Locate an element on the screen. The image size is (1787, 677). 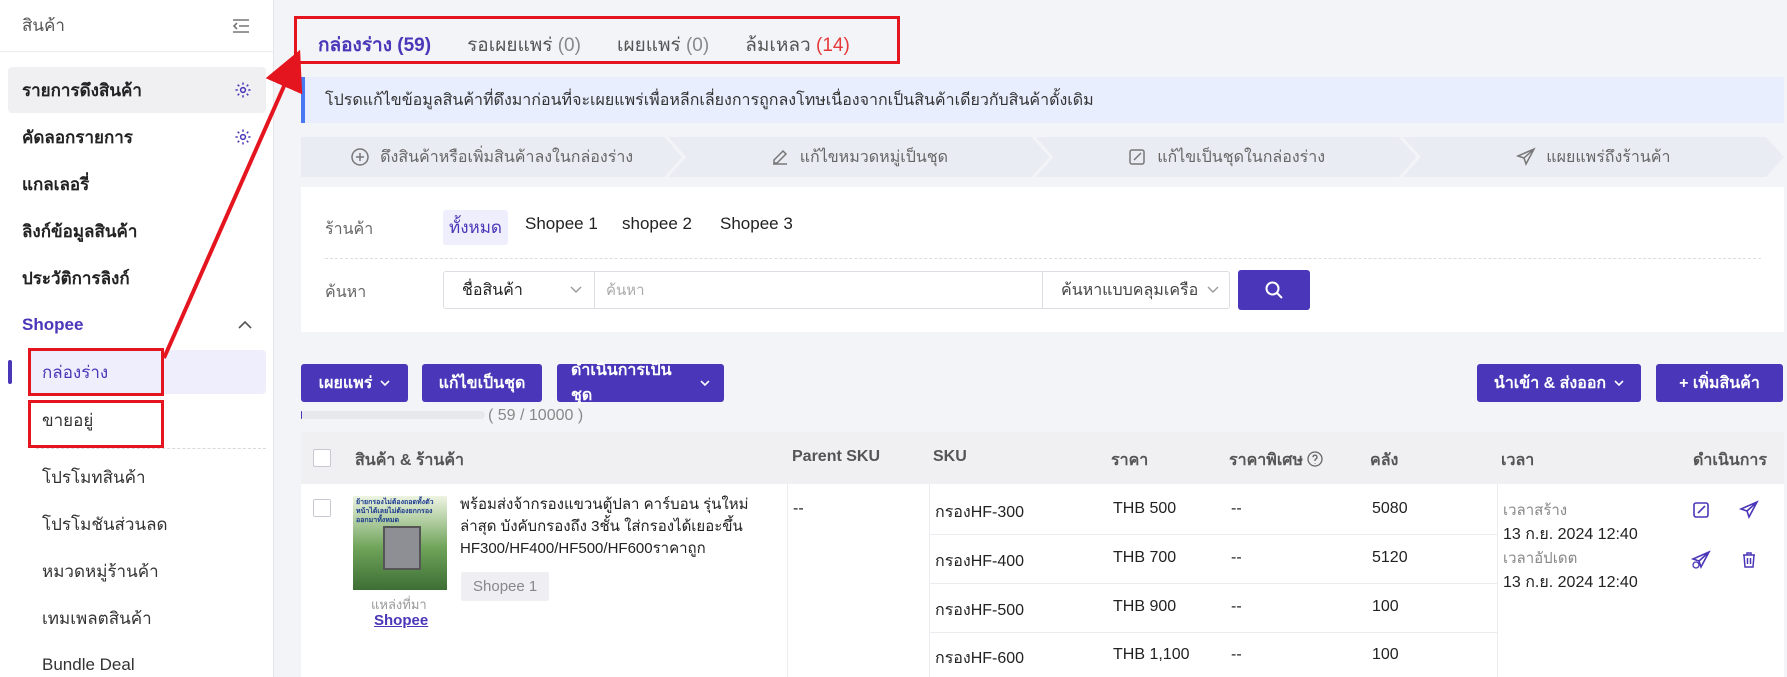
step-pull-products: ดึงสินค้าหรือเพิ่มสินค้าลงในกล่องร่าง is located at coordinates (491, 157).